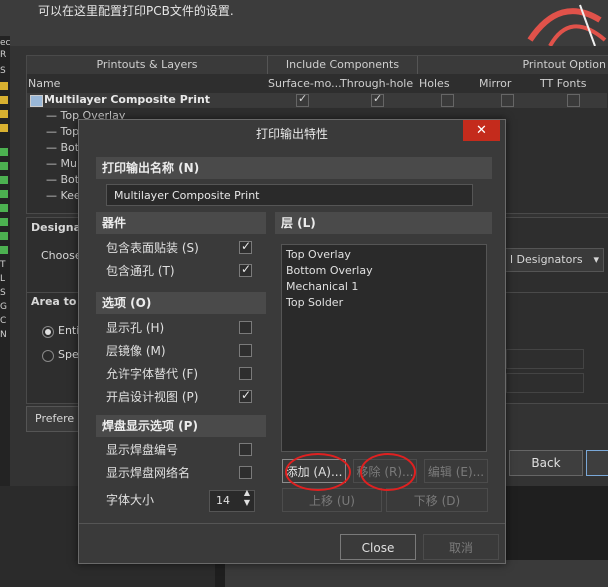  I want to click on list-item: Mechanical 1, so click(322, 286).